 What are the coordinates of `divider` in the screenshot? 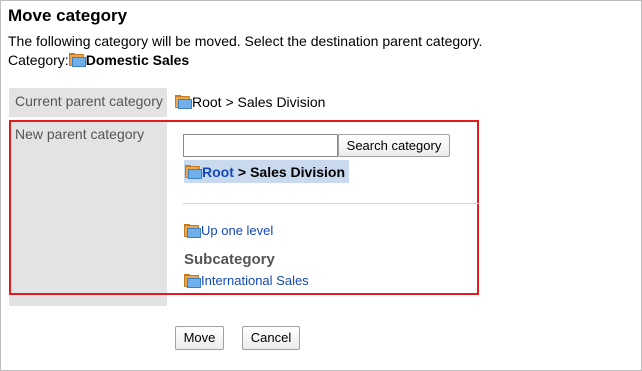 It's located at (331, 203).